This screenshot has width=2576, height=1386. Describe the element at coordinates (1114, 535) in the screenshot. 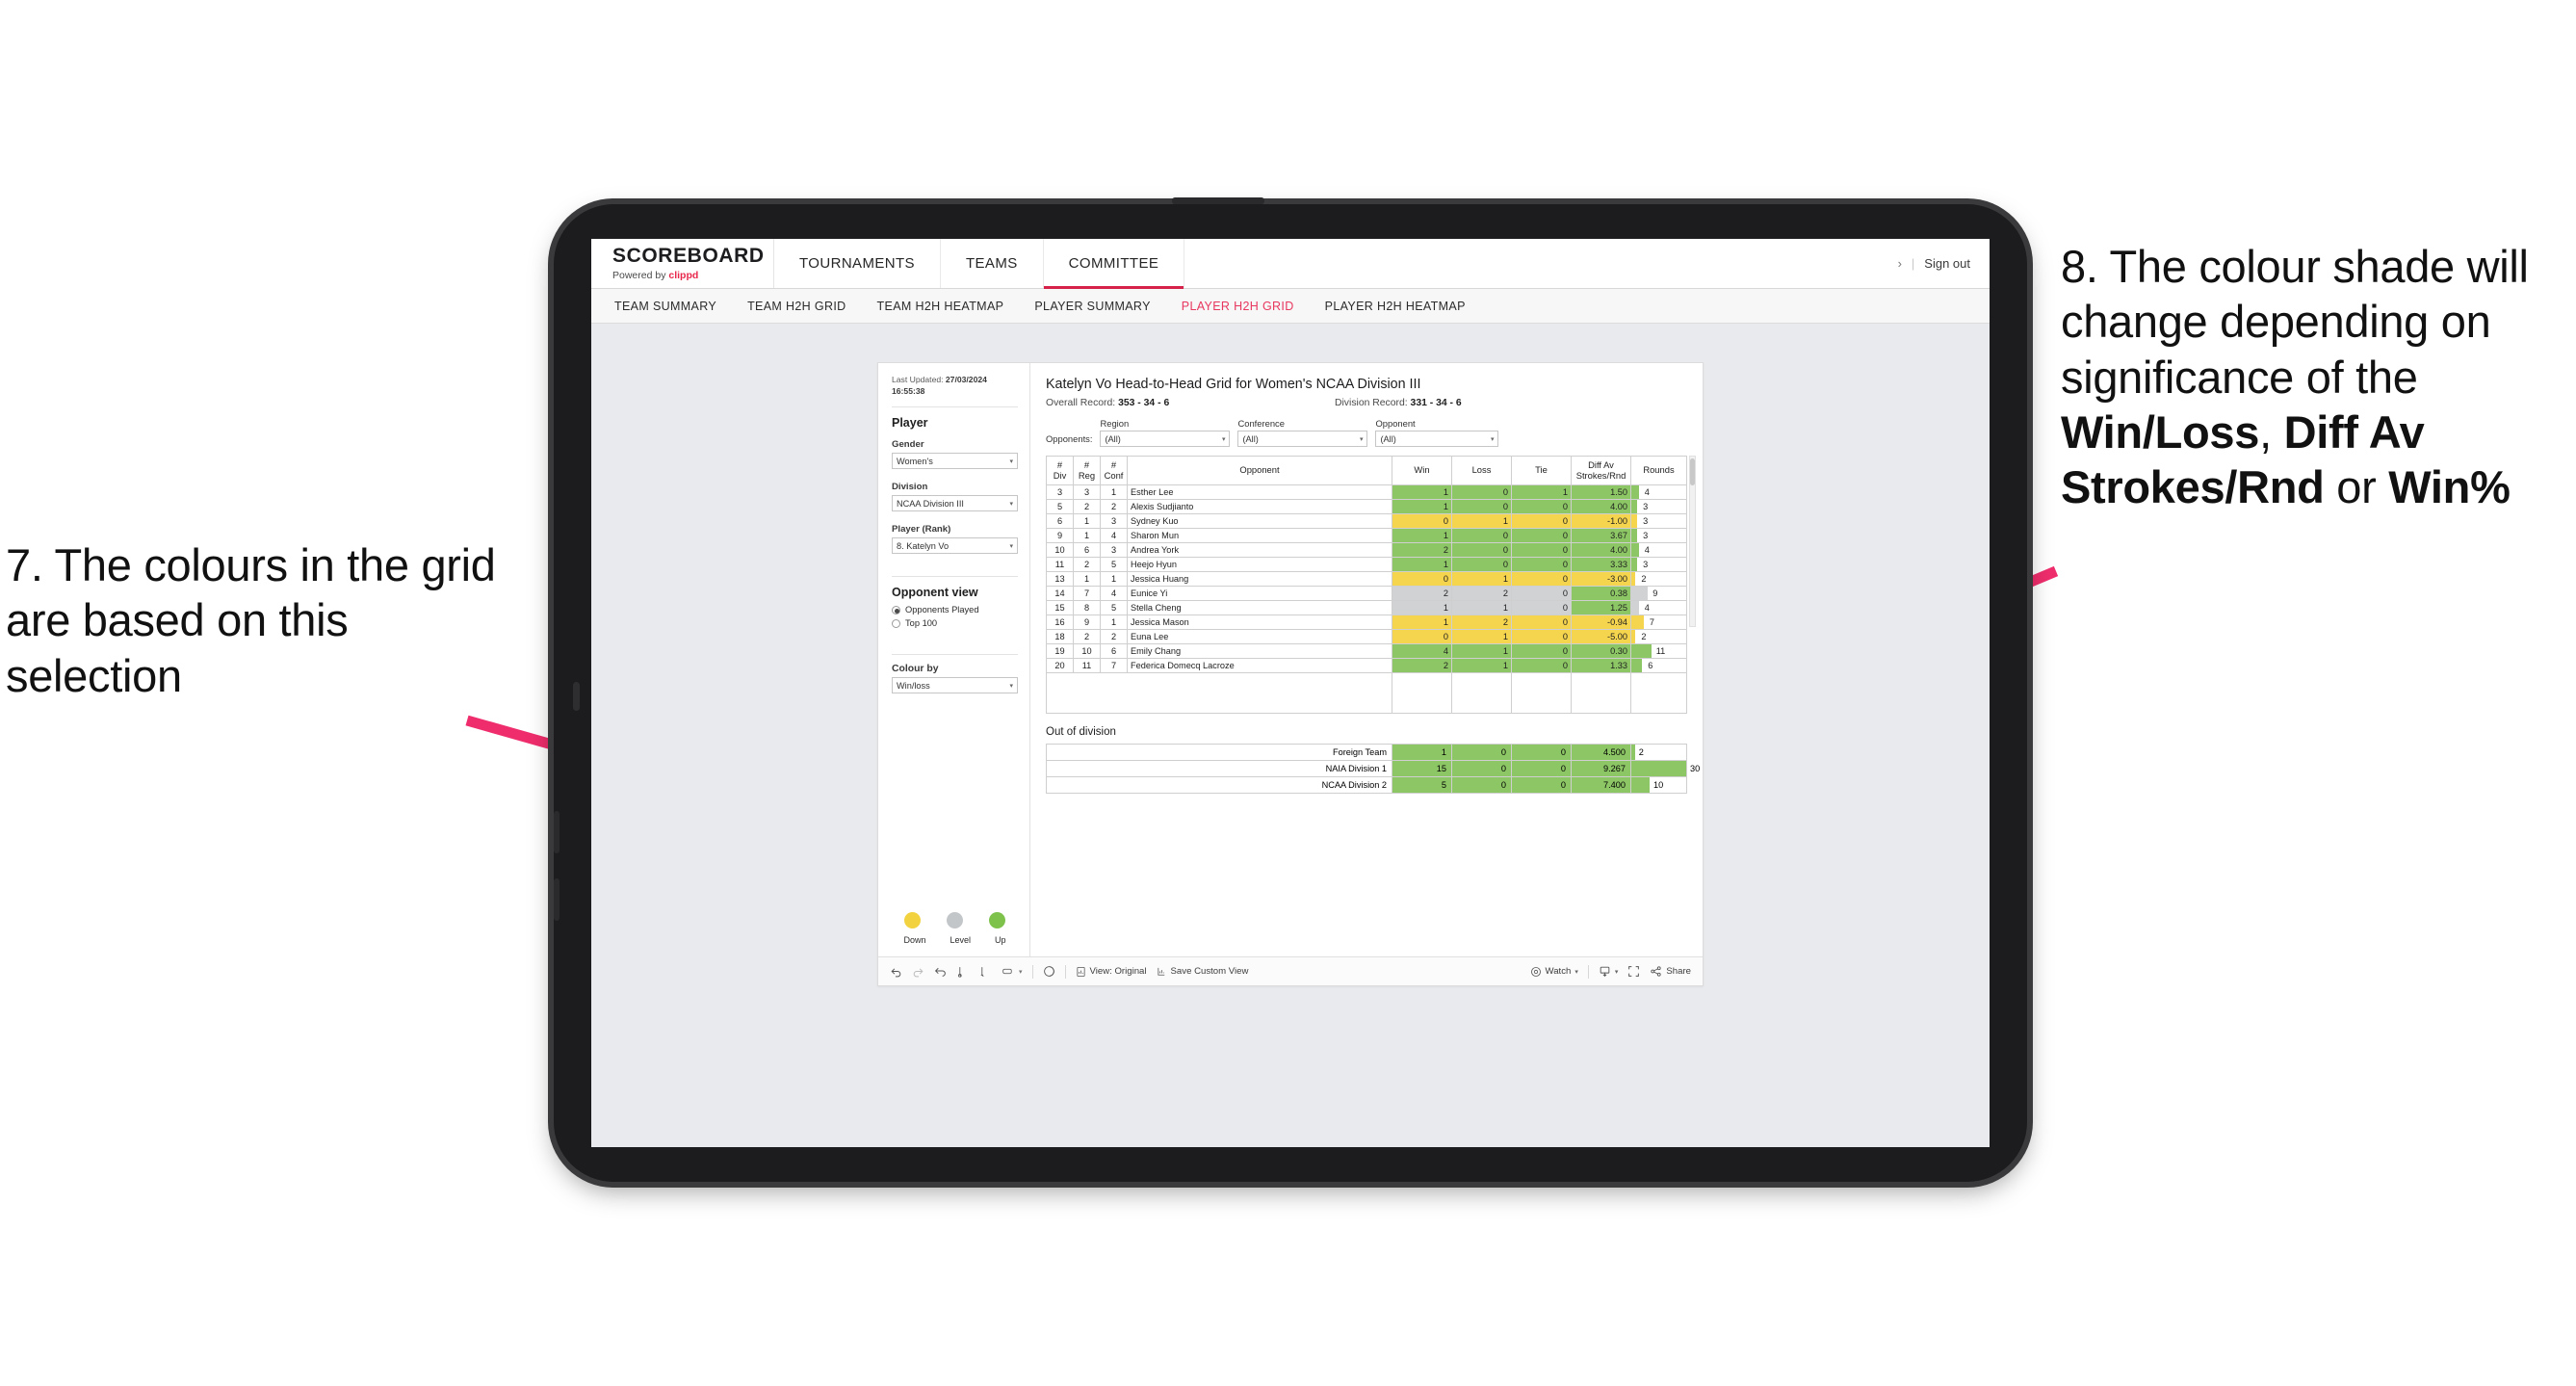

I see `cell-conf: 4` at that location.